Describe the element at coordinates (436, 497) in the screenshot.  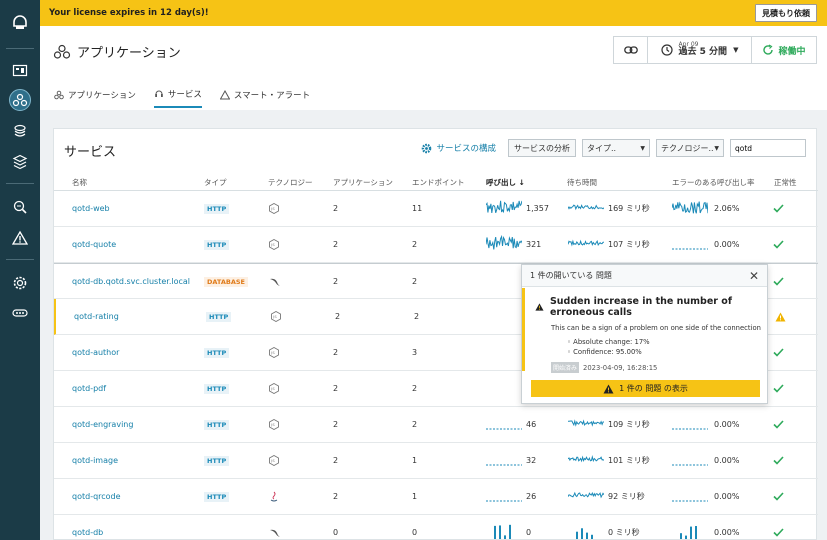
I see `table-row: qotd-qrcode HTTP 2 1 26 92 ミリ秒 0.00%` at that location.